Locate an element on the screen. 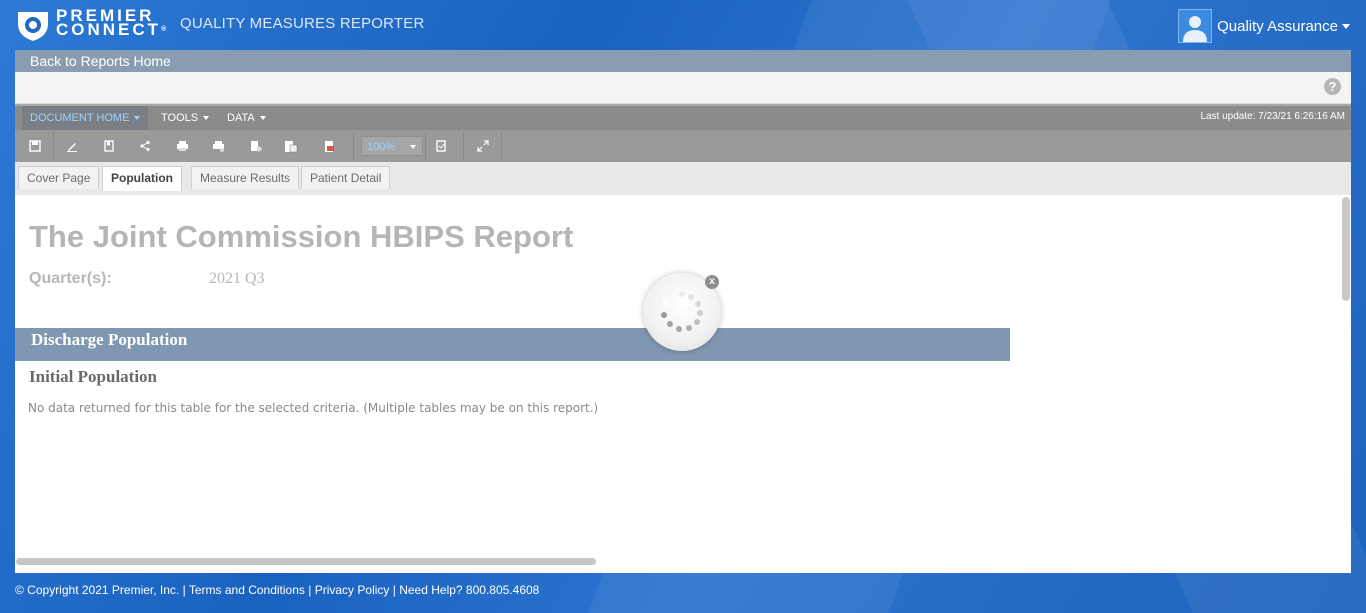  user-menu: Quality Assurance is located at coordinates (1264, 26).